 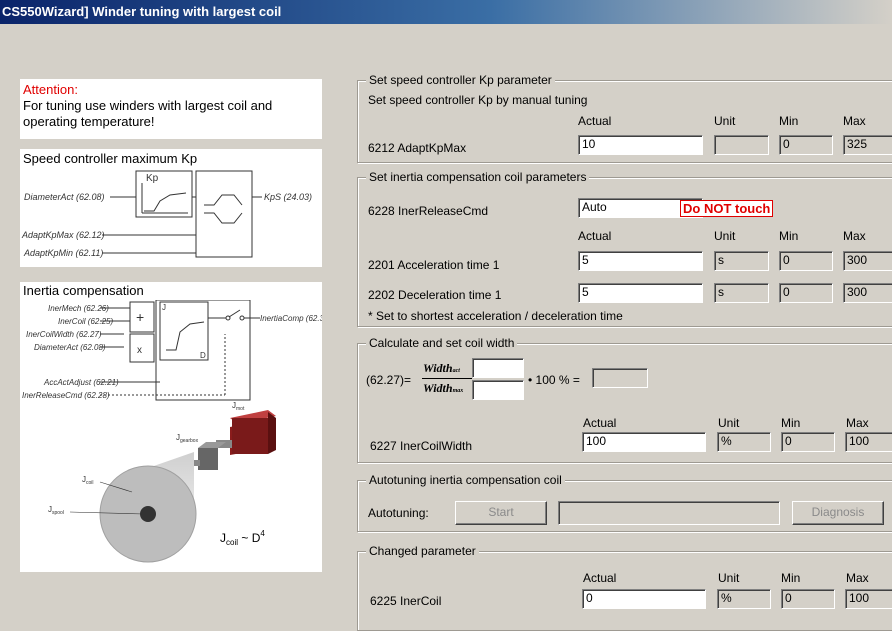 I want to click on adaptkpmax-min-field: 0, so click(x=806, y=145).